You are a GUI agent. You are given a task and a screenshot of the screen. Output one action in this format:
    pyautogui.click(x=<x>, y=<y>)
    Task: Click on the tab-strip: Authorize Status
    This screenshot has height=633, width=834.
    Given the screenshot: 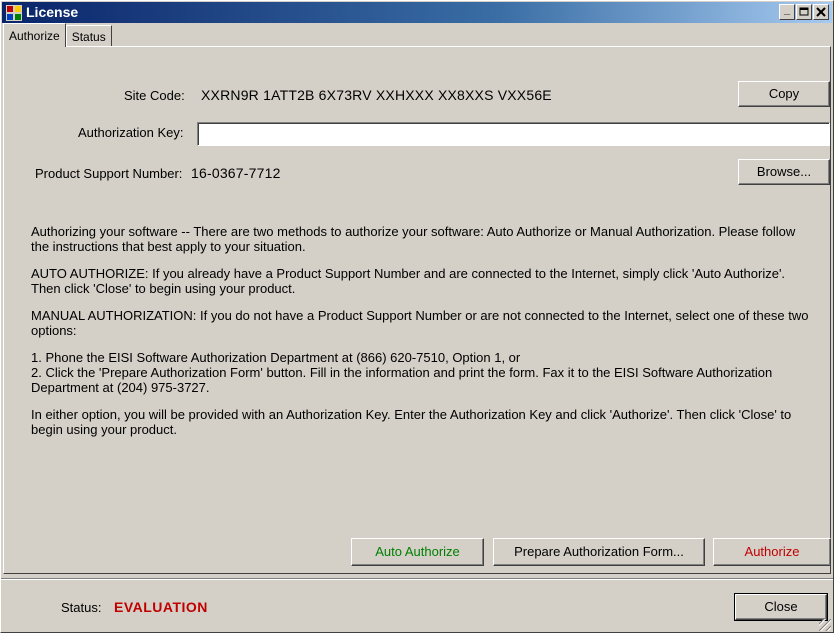 What is the action you would take?
    pyautogui.click(x=57, y=35)
    